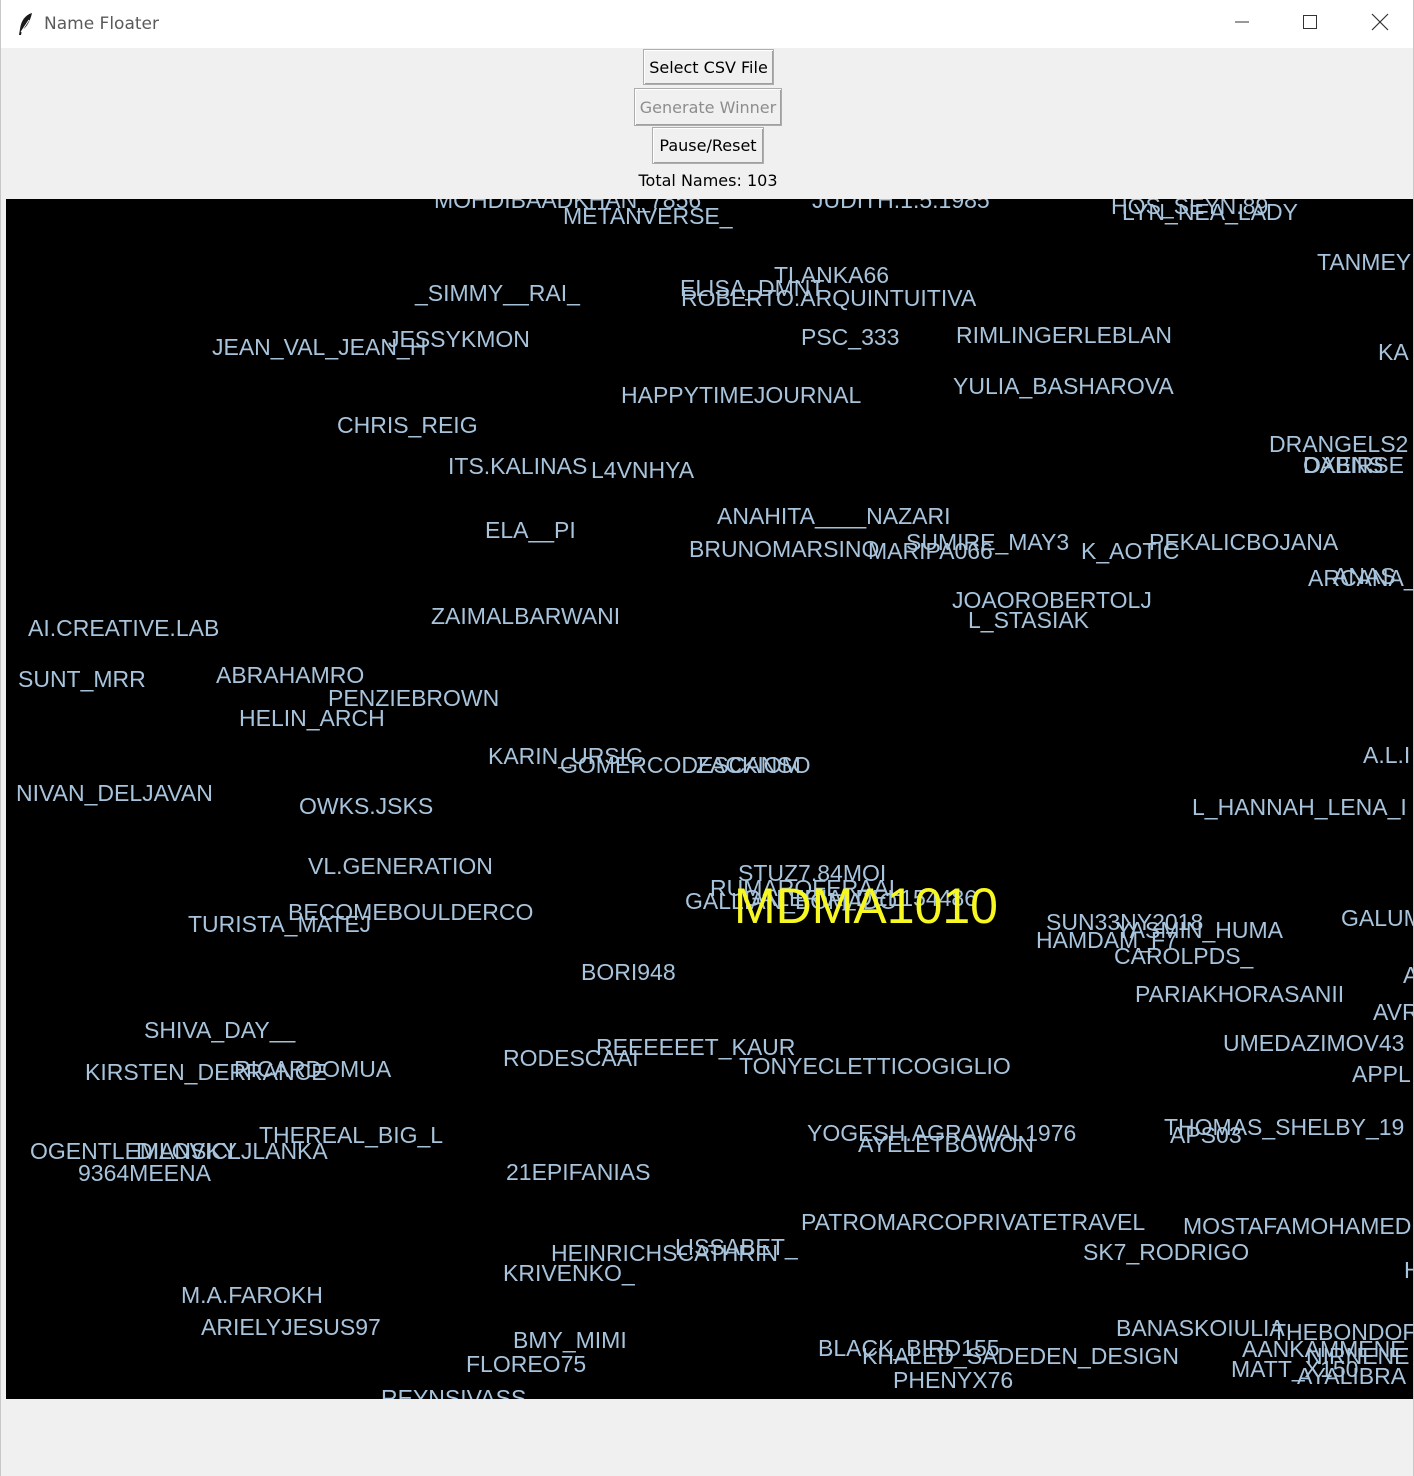 Image resolution: width=1414 pixels, height=1476 pixels. Describe the element at coordinates (454, 1392) in the screenshot. I see `floating-name: REYNSIVASS` at that location.